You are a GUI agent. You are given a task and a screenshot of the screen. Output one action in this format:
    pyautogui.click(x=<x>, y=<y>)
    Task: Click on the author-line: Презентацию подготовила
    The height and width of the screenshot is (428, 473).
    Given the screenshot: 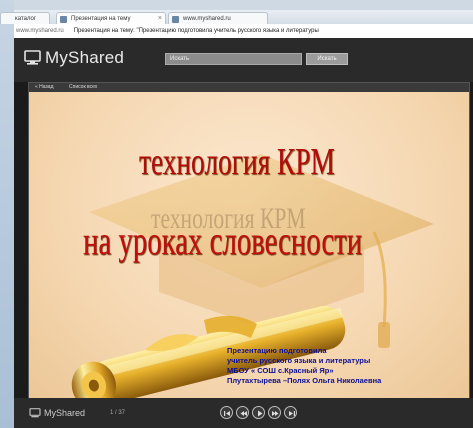 What is the action you would take?
    pyautogui.click(x=277, y=350)
    